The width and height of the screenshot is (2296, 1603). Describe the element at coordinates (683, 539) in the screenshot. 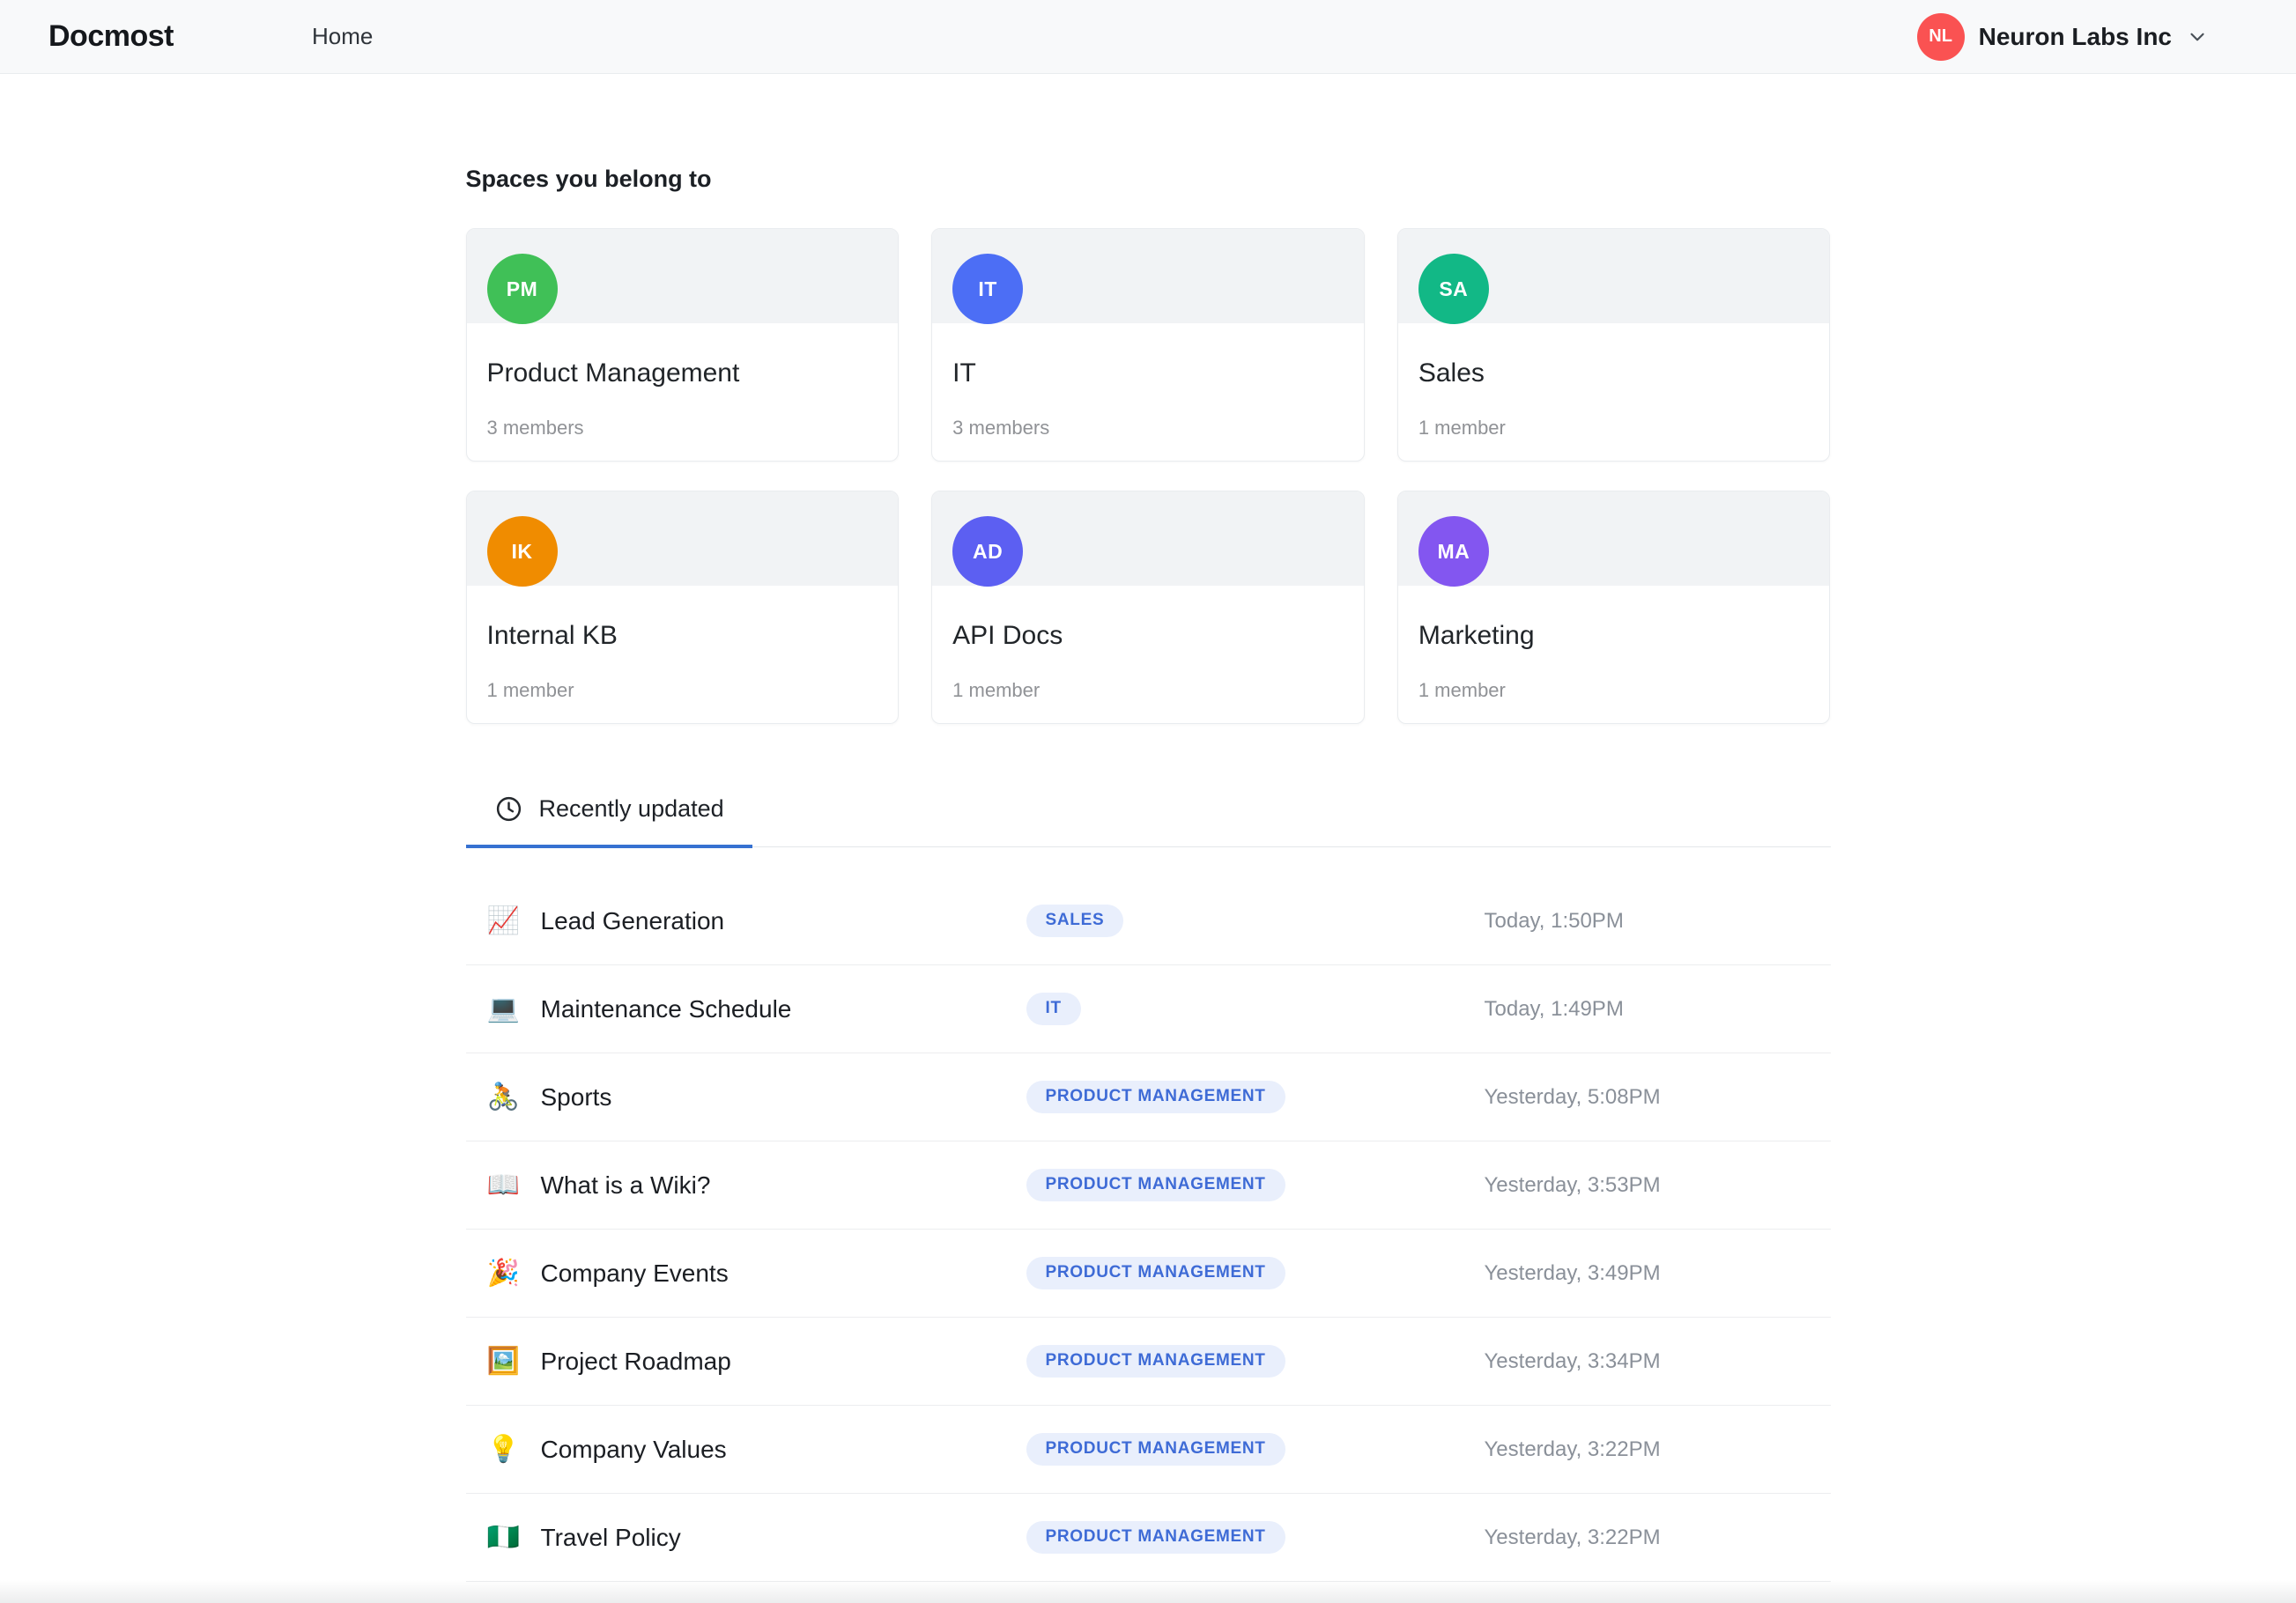

I see `space-card-band: IK` at that location.